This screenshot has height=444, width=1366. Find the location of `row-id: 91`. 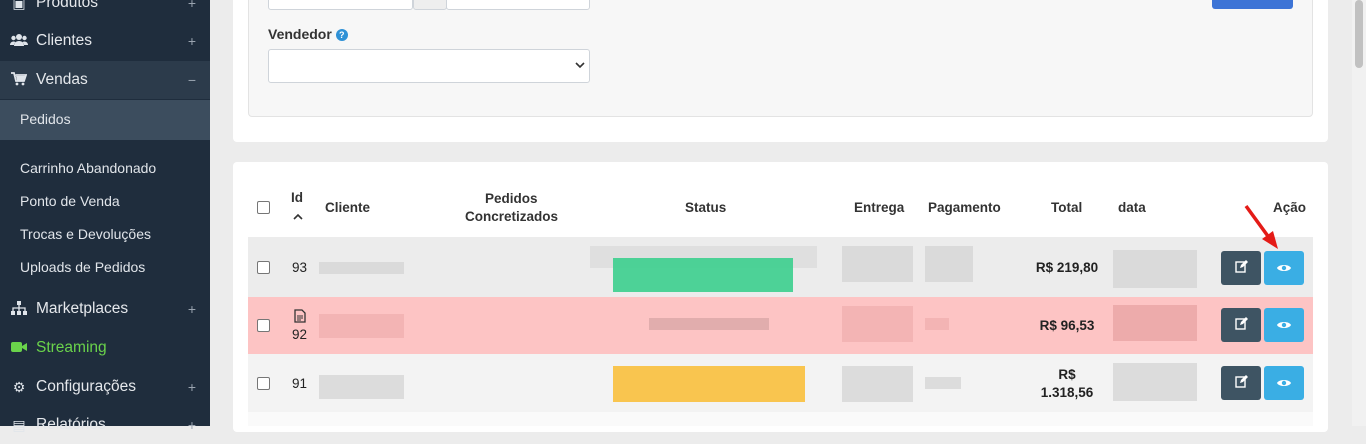

row-id: 91 is located at coordinates (299, 383).